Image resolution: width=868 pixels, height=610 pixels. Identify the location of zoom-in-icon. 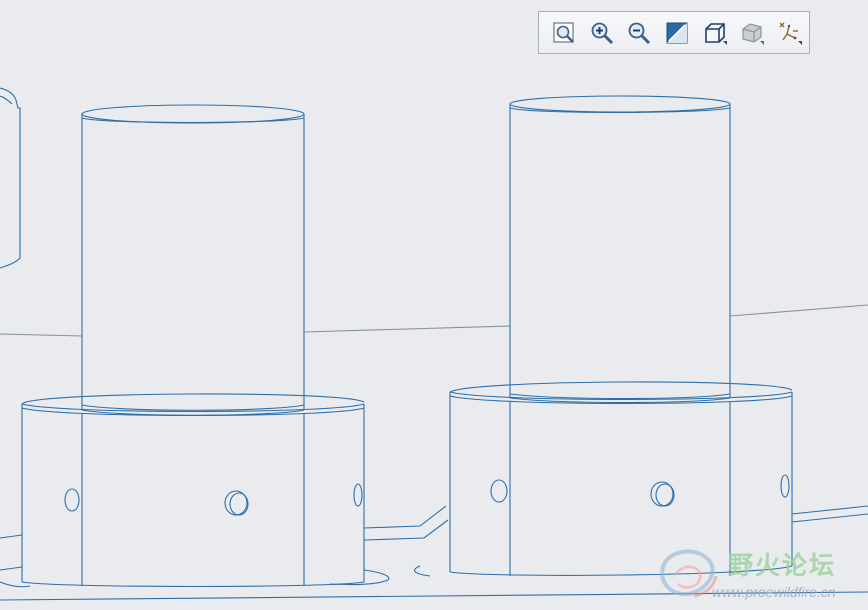
(602, 33).